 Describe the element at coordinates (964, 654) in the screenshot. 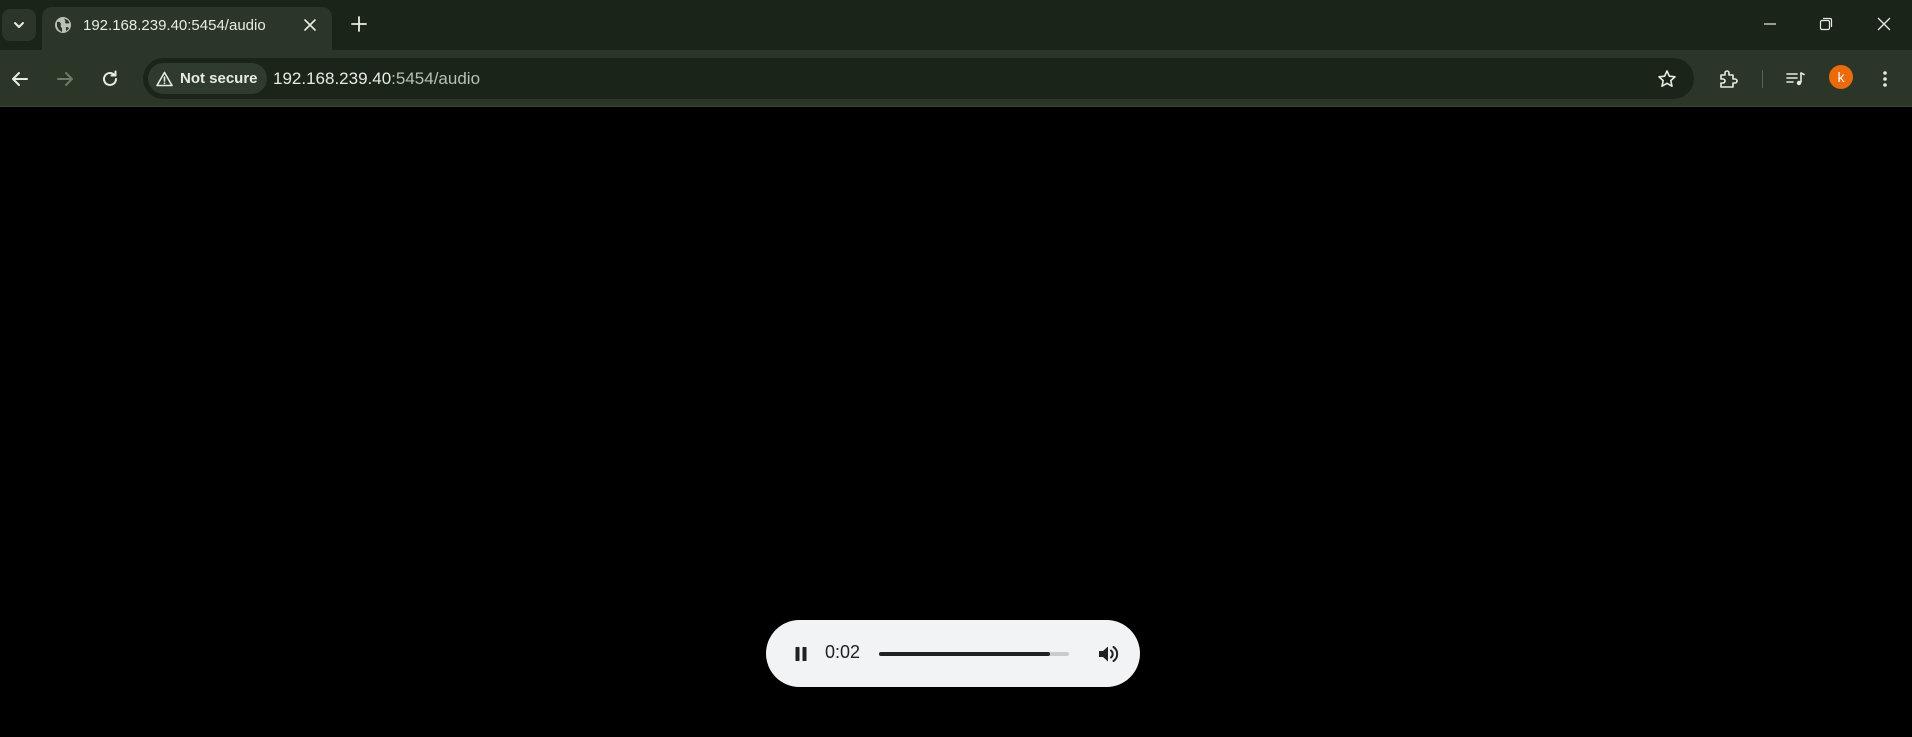

I see `progress-fill` at that location.